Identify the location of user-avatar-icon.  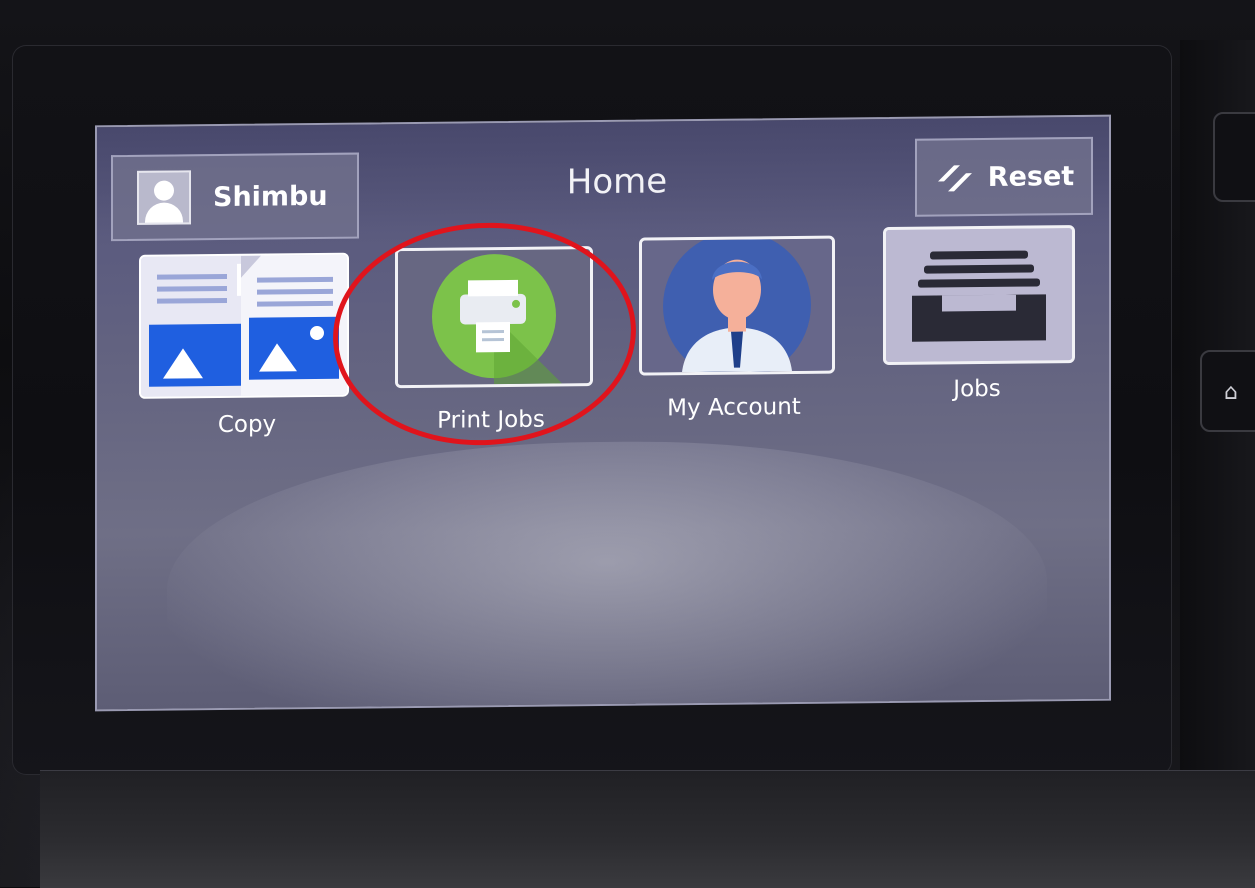
(164, 197).